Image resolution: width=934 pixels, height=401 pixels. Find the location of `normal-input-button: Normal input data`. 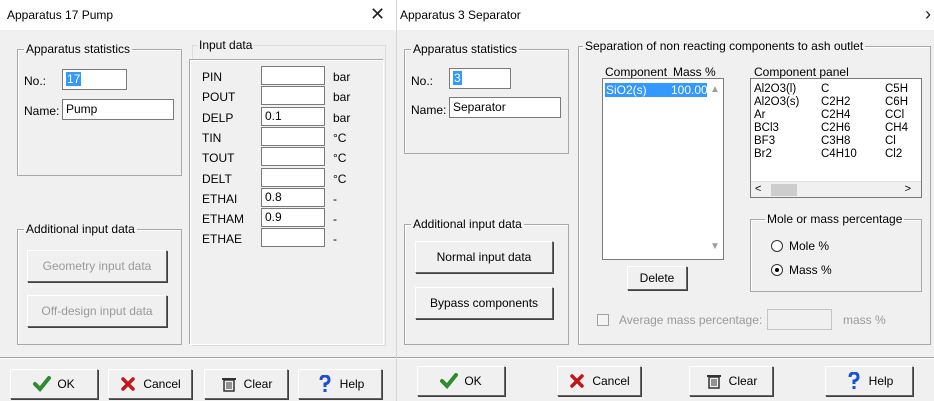

normal-input-button: Normal input data is located at coordinates (484, 257).